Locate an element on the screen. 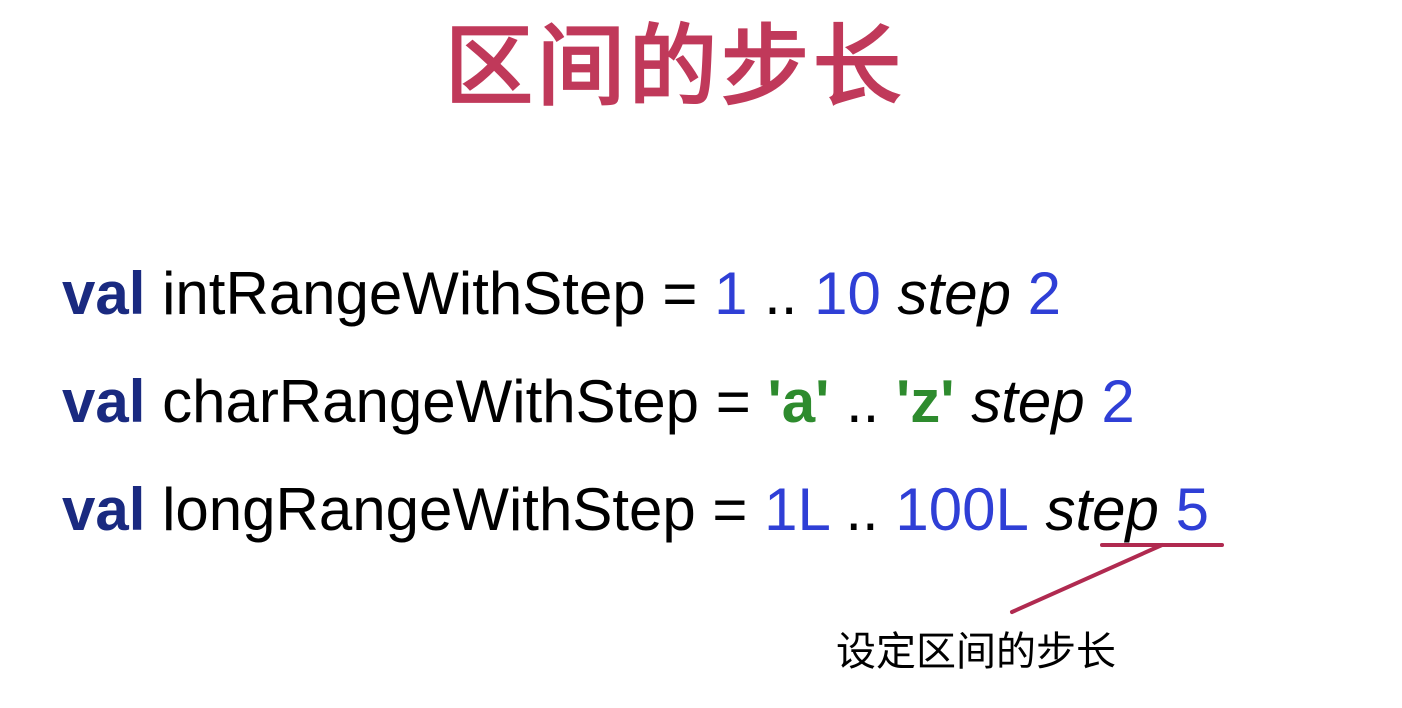  annotation-callout is located at coordinates (1117, 578).